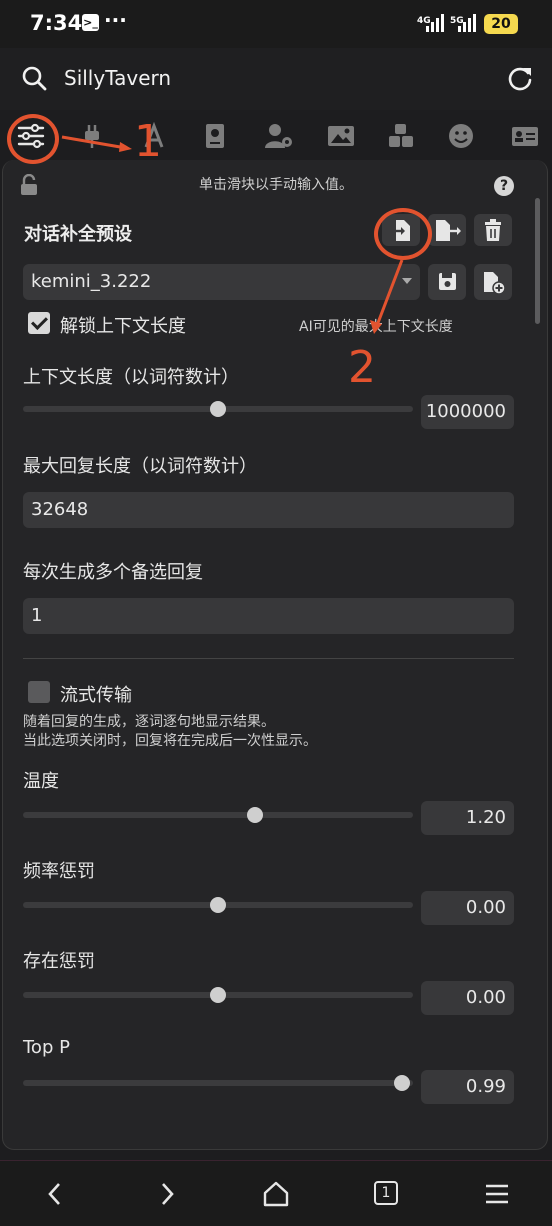  What do you see at coordinates (504, 186) in the screenshot?
I see `help-icon: ?` at bounding box center [504, 186].